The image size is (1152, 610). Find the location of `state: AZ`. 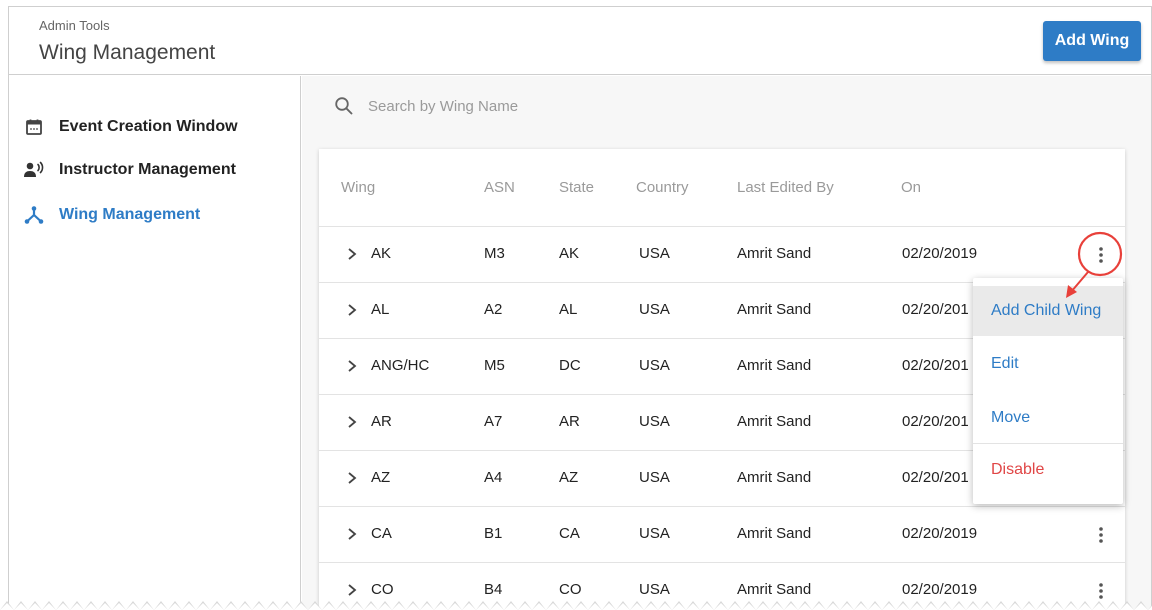

state: AZ is located at coordinates (569, 477).